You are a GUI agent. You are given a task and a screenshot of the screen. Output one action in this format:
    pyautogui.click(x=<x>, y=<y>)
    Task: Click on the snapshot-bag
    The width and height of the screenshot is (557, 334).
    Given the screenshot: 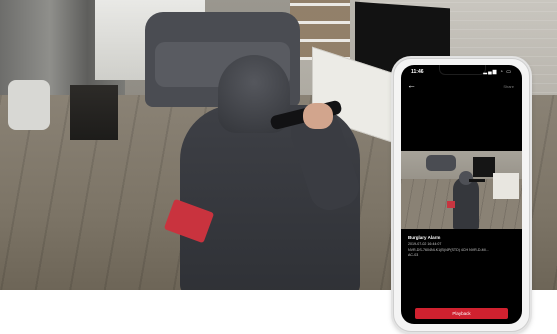 What is the action you would take?
    pyautogui.click(x=451, y=204)
    